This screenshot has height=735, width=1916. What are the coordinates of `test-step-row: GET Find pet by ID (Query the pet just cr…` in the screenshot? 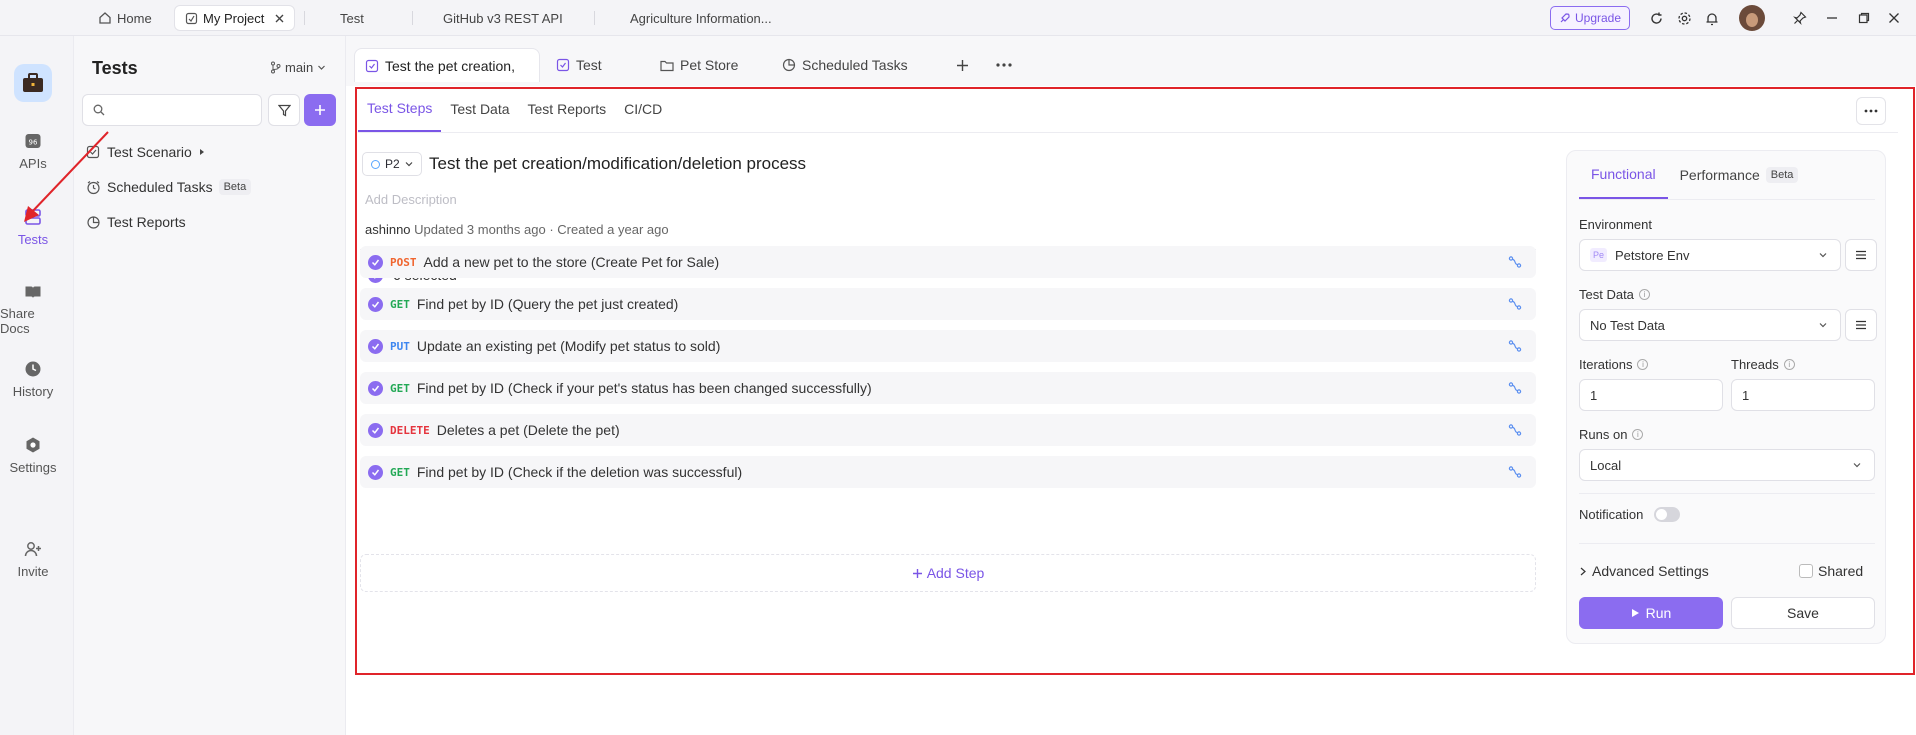 It's located at (948, 304).